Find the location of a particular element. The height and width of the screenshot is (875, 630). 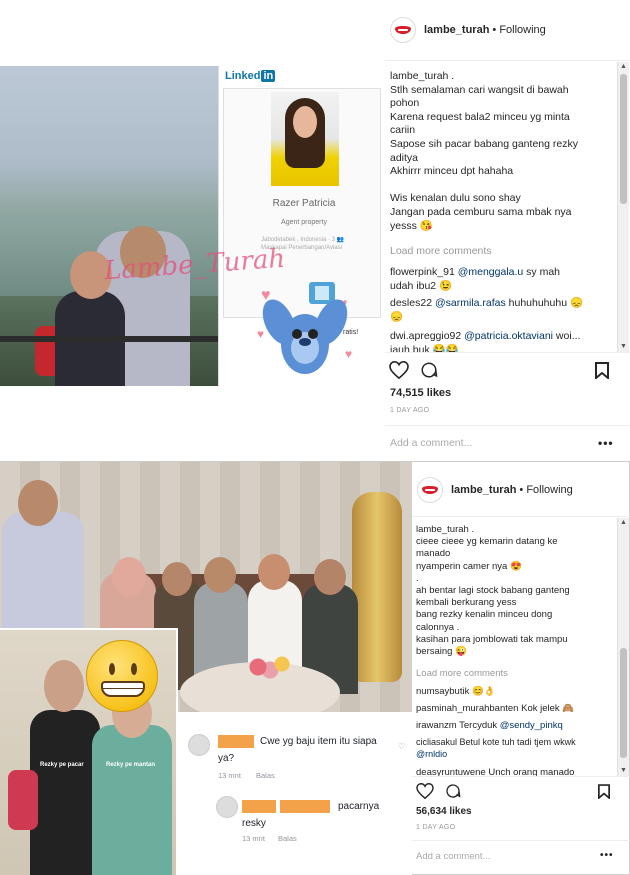

stitch-sticker-icon: ♥ ♥ ♥ ♥ ratis! is located at coordinates (307, 328).